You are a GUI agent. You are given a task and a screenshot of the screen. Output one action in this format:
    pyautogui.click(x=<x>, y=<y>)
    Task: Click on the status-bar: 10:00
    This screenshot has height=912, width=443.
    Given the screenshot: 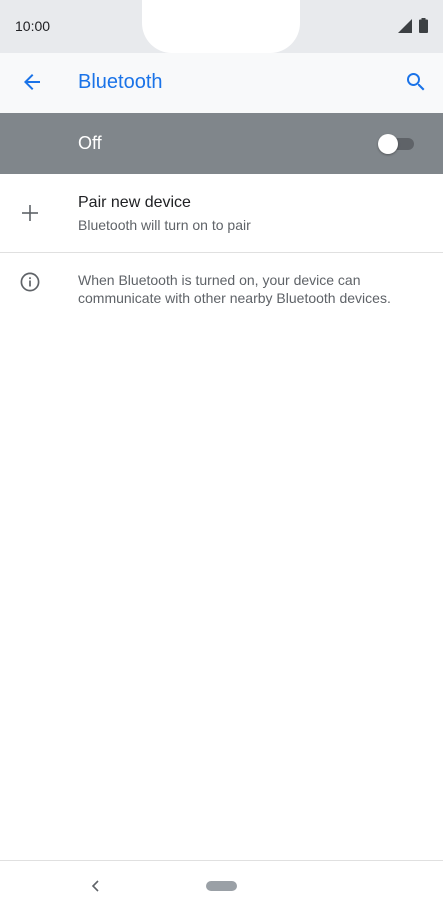 What is the action you would take?
    pyautogui.click(x=221, y=26)
    